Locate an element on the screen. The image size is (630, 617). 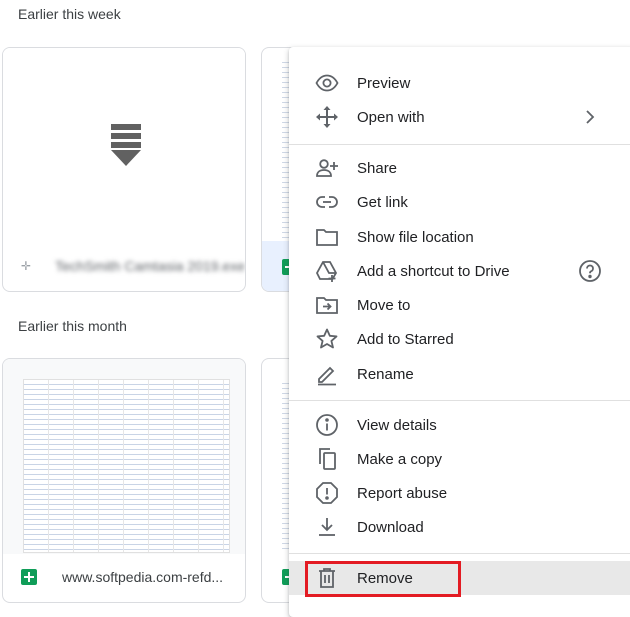
menu-label: Show file location is located at coordinates (415, 237).